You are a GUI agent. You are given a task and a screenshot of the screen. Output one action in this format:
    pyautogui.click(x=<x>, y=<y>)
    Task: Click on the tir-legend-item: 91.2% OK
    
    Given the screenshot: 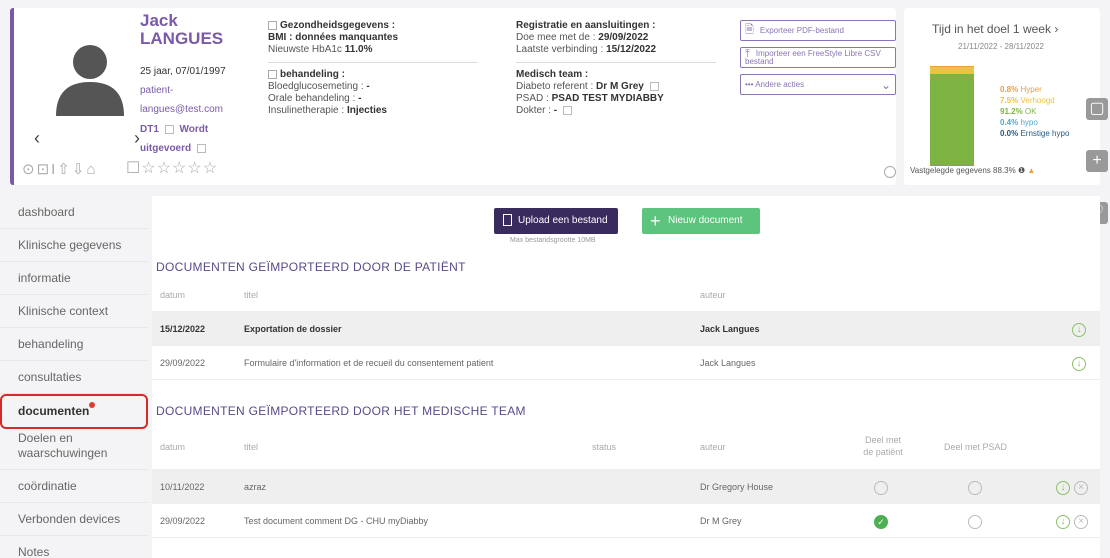 What is the action you would take?
    pyautogui.click(x=1018, y=111)
    